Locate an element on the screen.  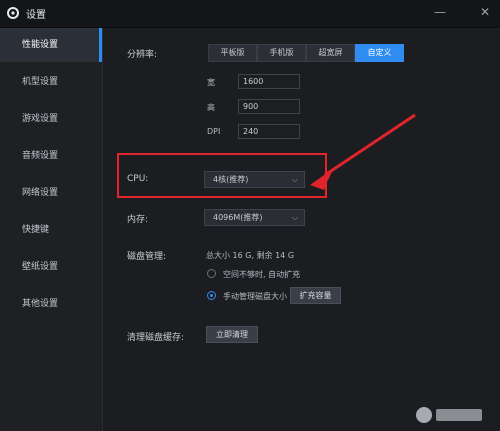
watermark-logo is located at coordinates (449, 415).